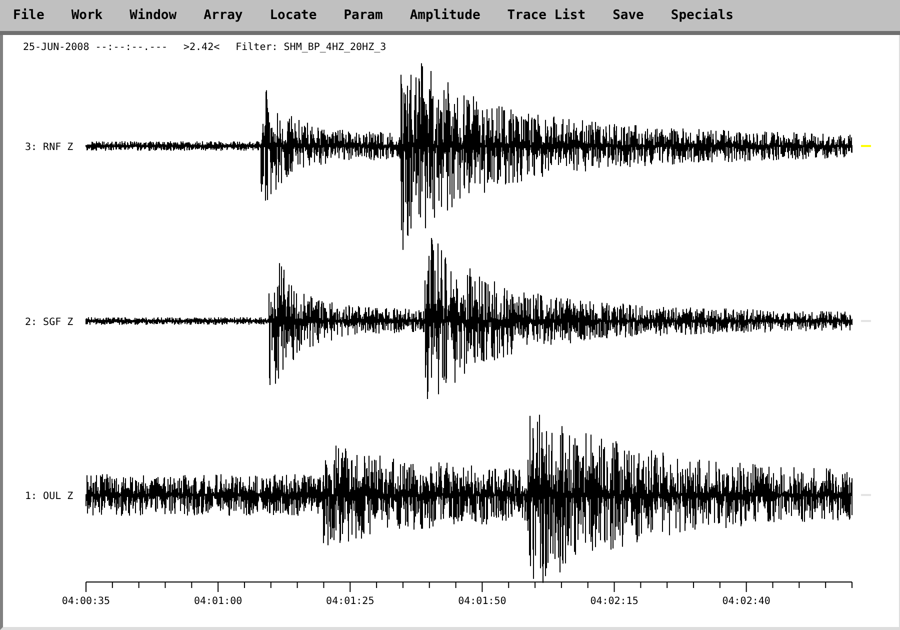  Describe the element at coordinates (482, 601) in the screenshot. I see `time-label: 04:01:50` at that location.